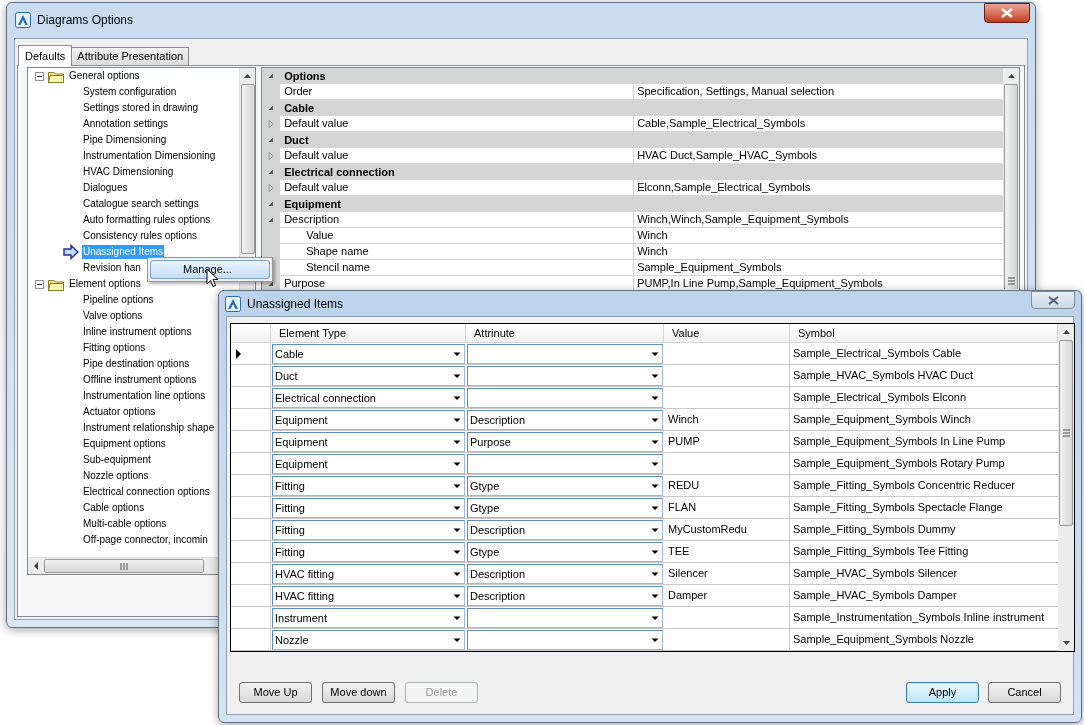 The width and height of the screenshot is (1084, 725). I want to click on column-header: Symbol, so click(816, 333).